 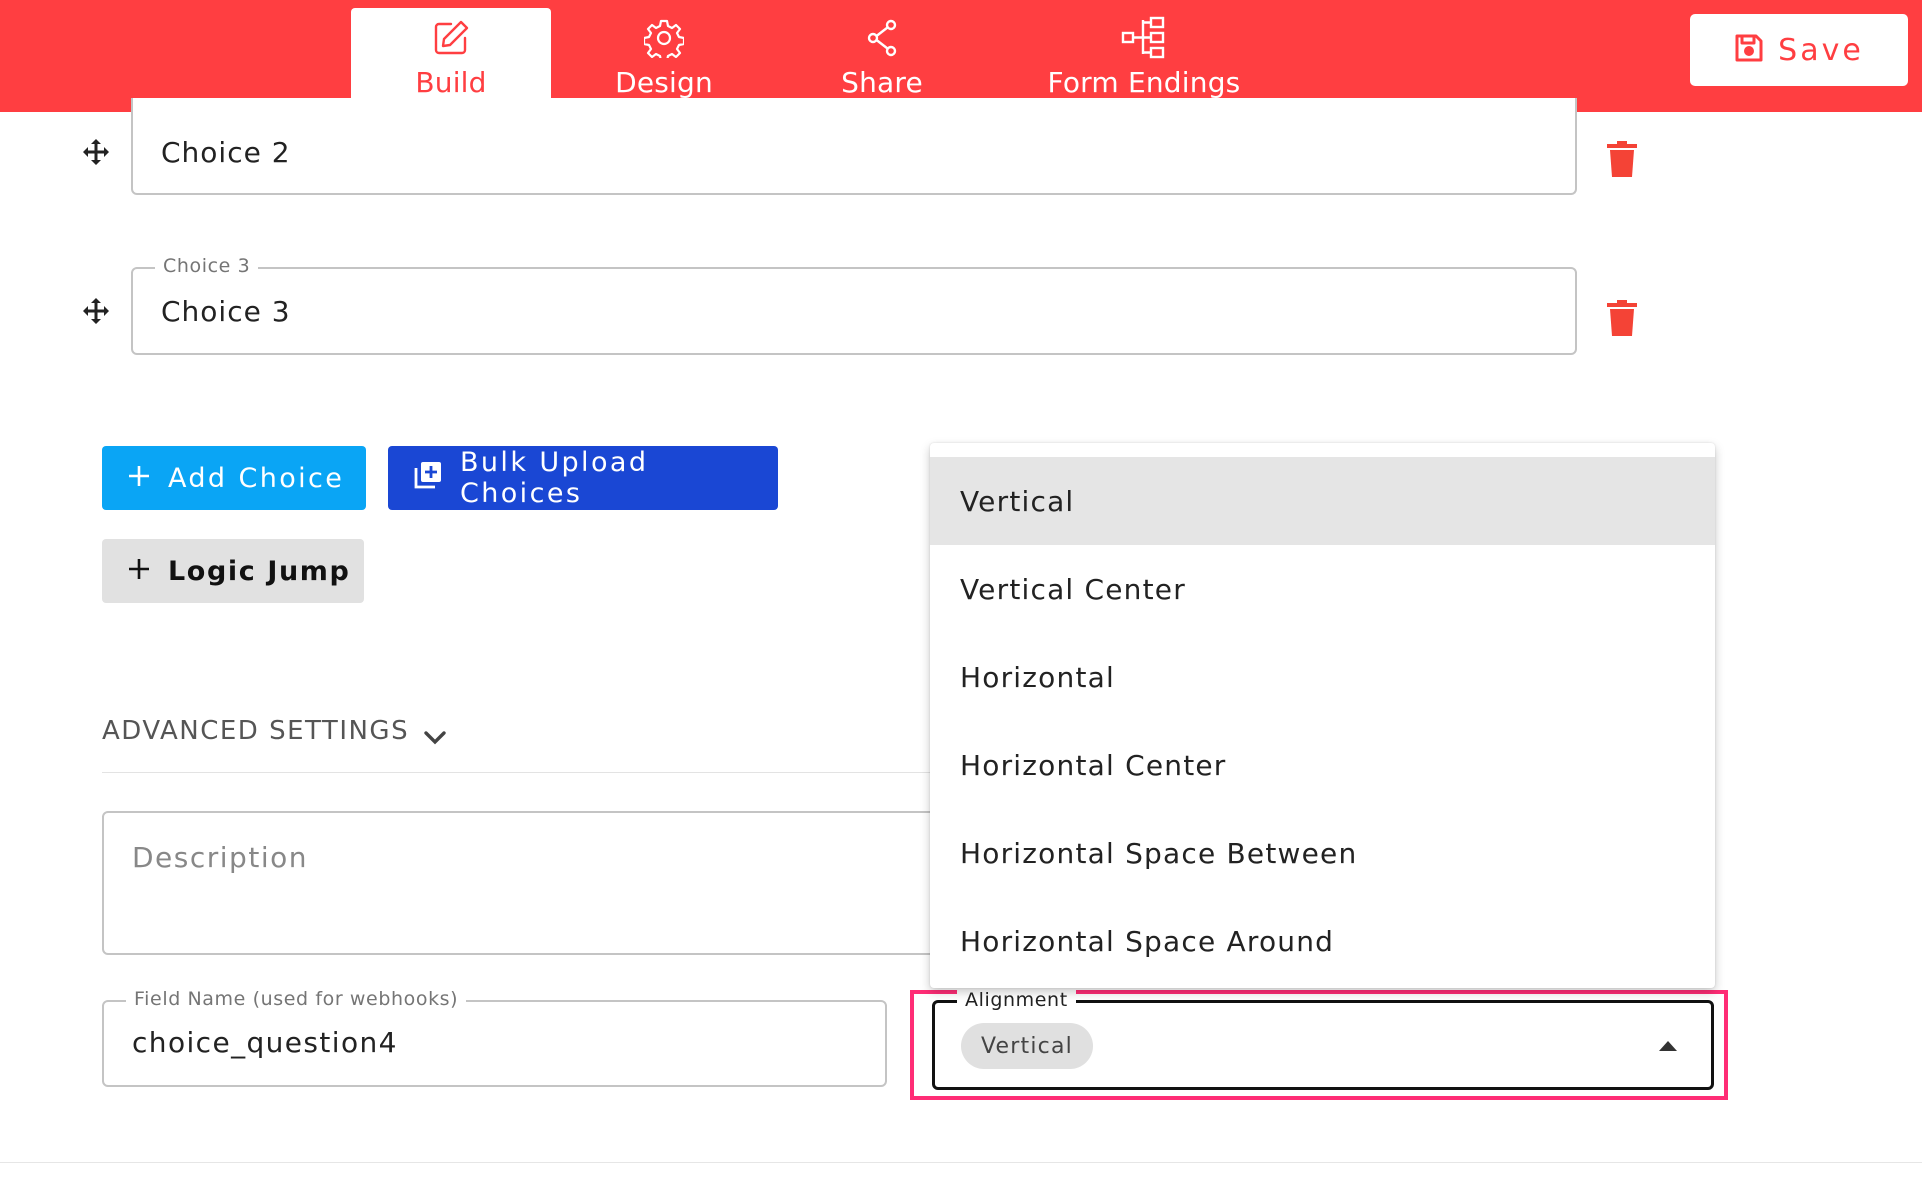 What do you see at coordinates (451, 82) in the screenshot?
I see `tab-build-label: Build` at bounding box center [451, 82].